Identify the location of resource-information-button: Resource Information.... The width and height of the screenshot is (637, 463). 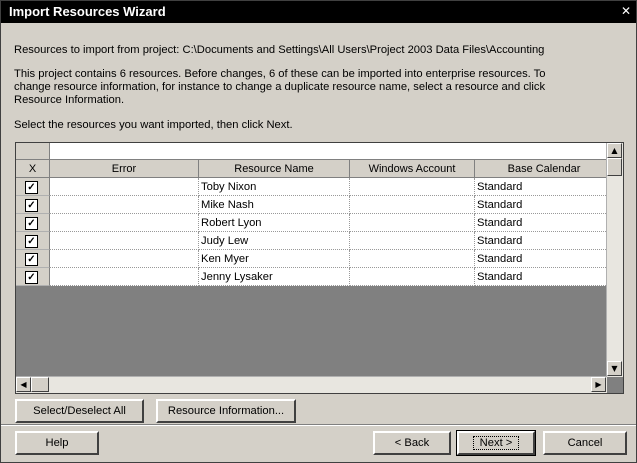
(226, 411).